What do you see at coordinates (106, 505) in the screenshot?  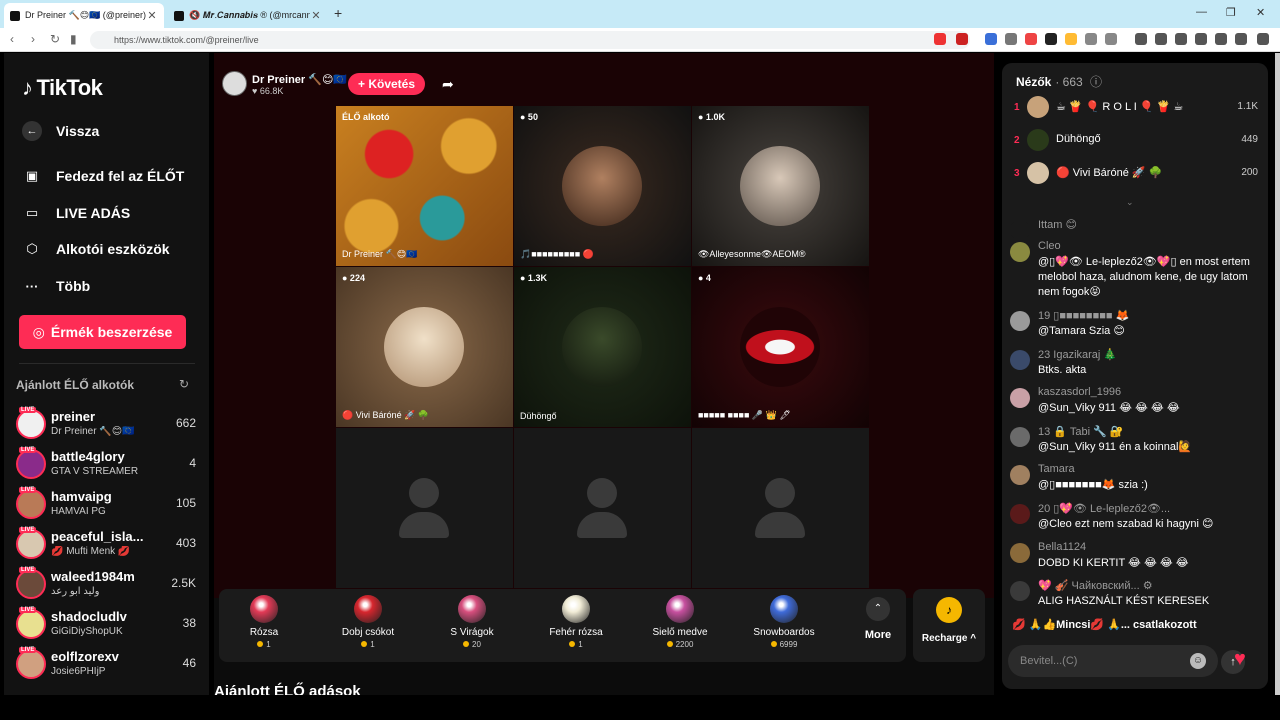 I see `recommended-creator: LIVE hamvaipg HAMVAI PG 105` at bounding box center [106, 505].